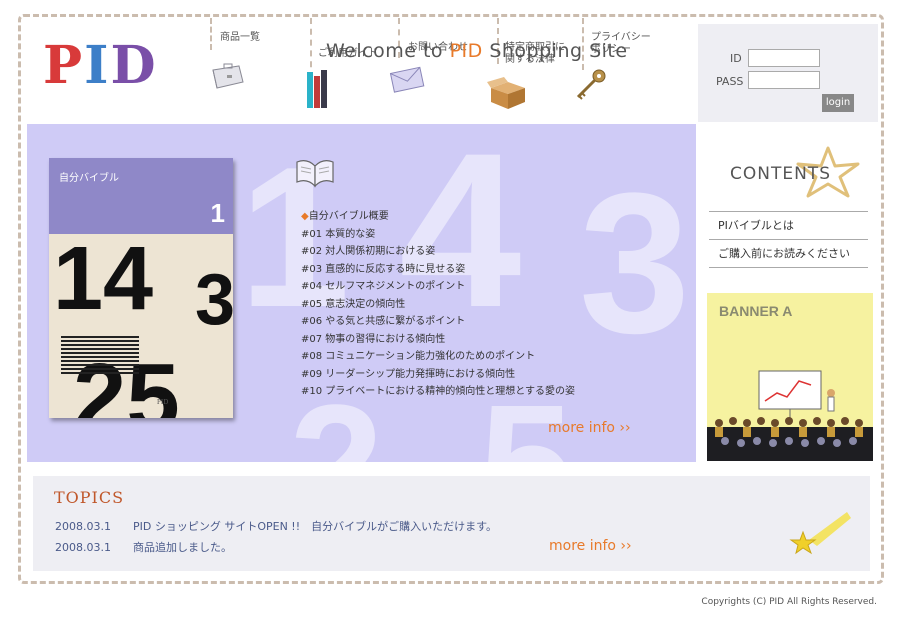 The height and width of the screenshot is (624, 900). I want to click on toc-item: #05 意志決定の傾向性, so click(438, 305).